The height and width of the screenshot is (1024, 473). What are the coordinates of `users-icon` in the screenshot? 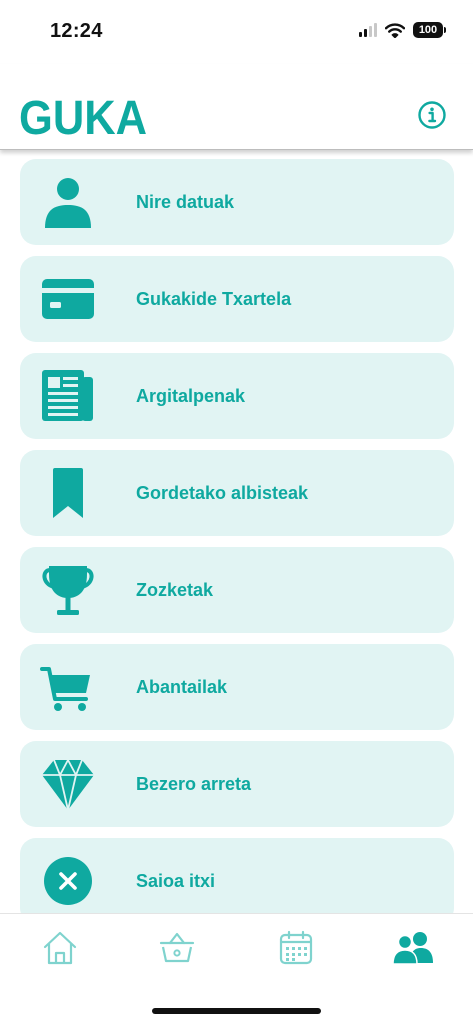 It's located at (413, 948).